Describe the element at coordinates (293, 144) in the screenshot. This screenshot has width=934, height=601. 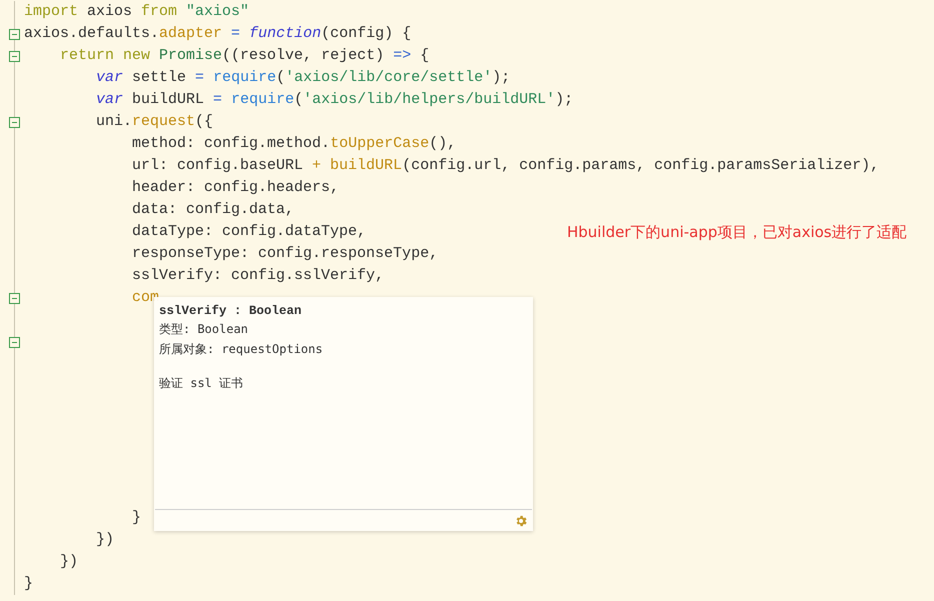
I see `code-line: method: config.method.toUpperCase(),` at that location.